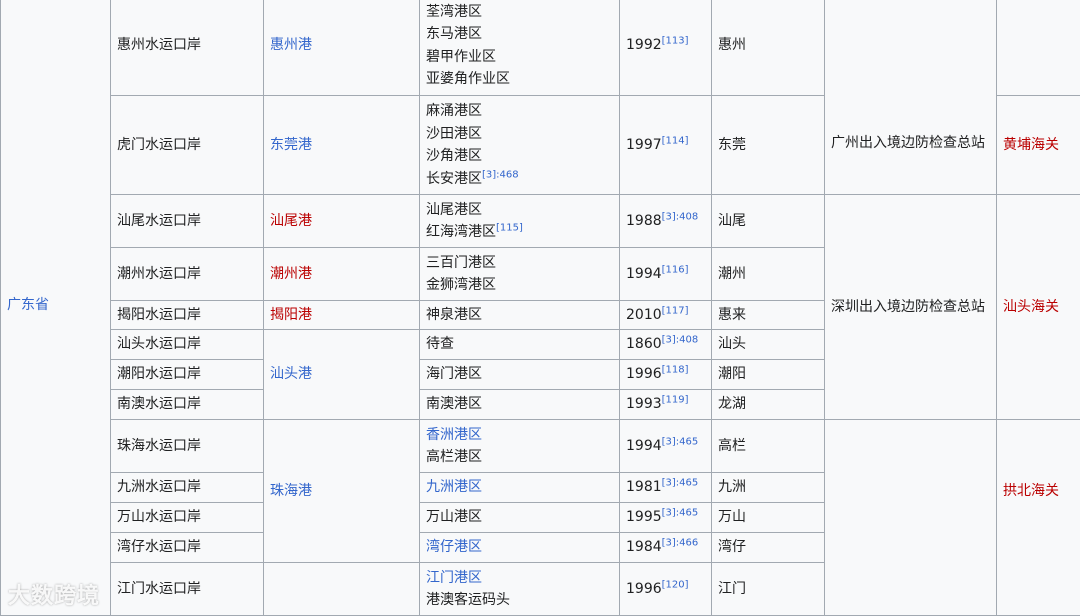 The width and height of the screenshot is (1080, 616). Describe the element at coordinates (911, 307) in the screenshot. I see `border-station: 深圳出入境边防检查总站` at that location.